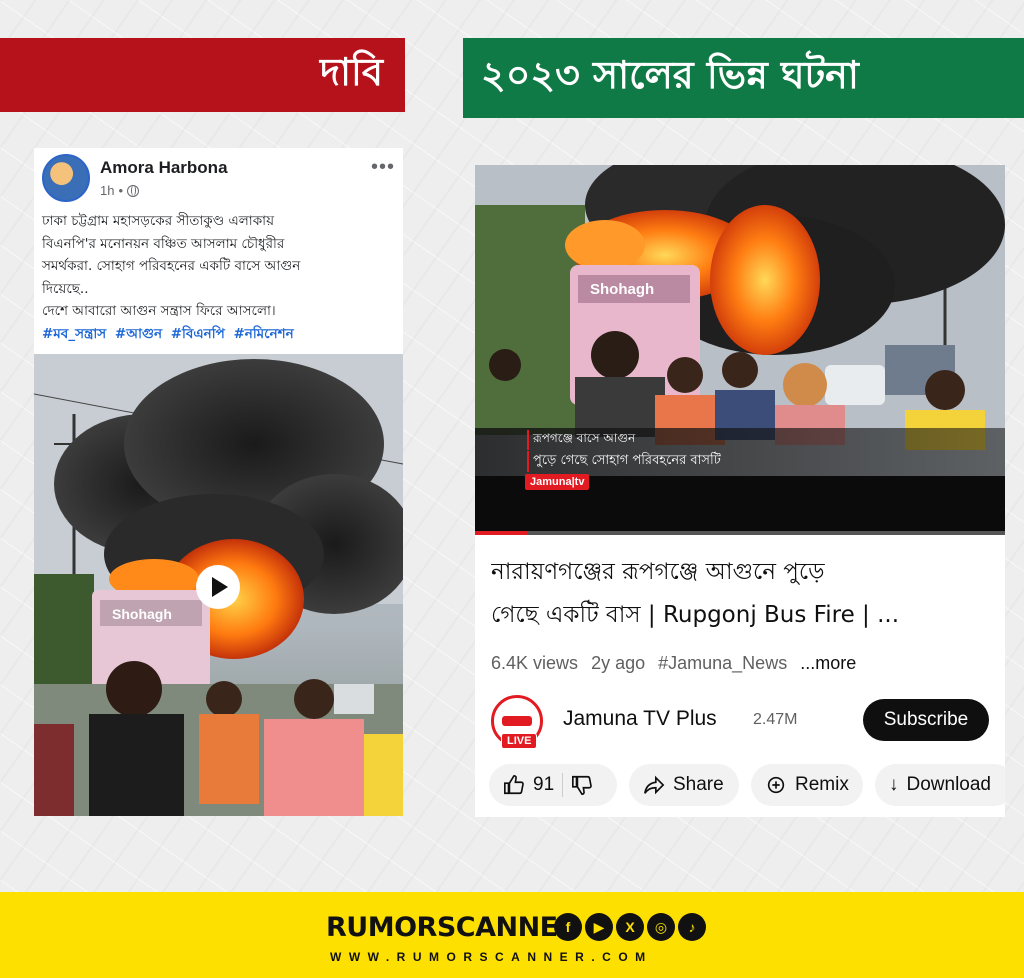 Image resolution: width=1024 pixels, height=978 pixels. What do you see at coordinates (740, 533) in the screenshot?
I see `progress-bar` at bounding box center [740, 533].